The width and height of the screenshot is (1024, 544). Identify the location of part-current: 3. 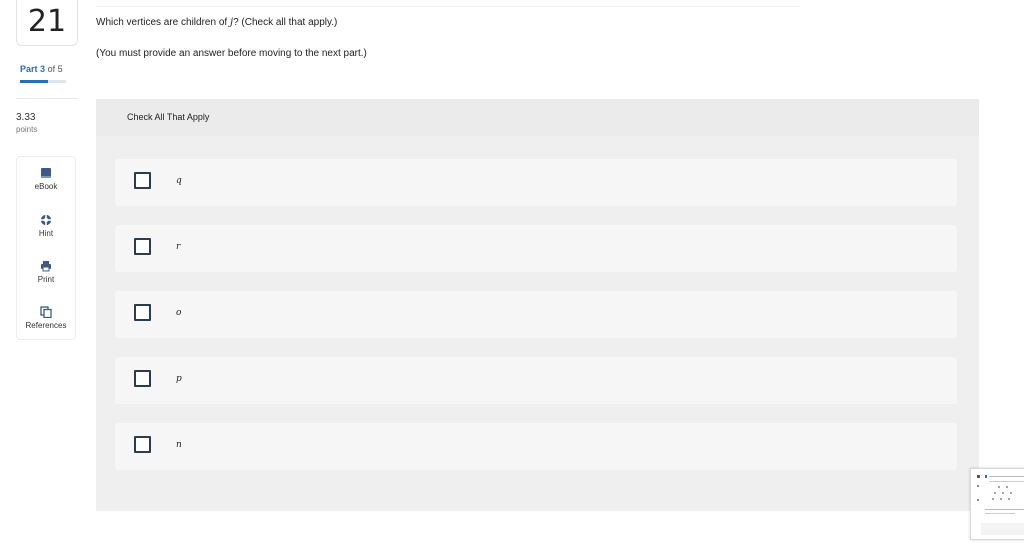
(43, 69).